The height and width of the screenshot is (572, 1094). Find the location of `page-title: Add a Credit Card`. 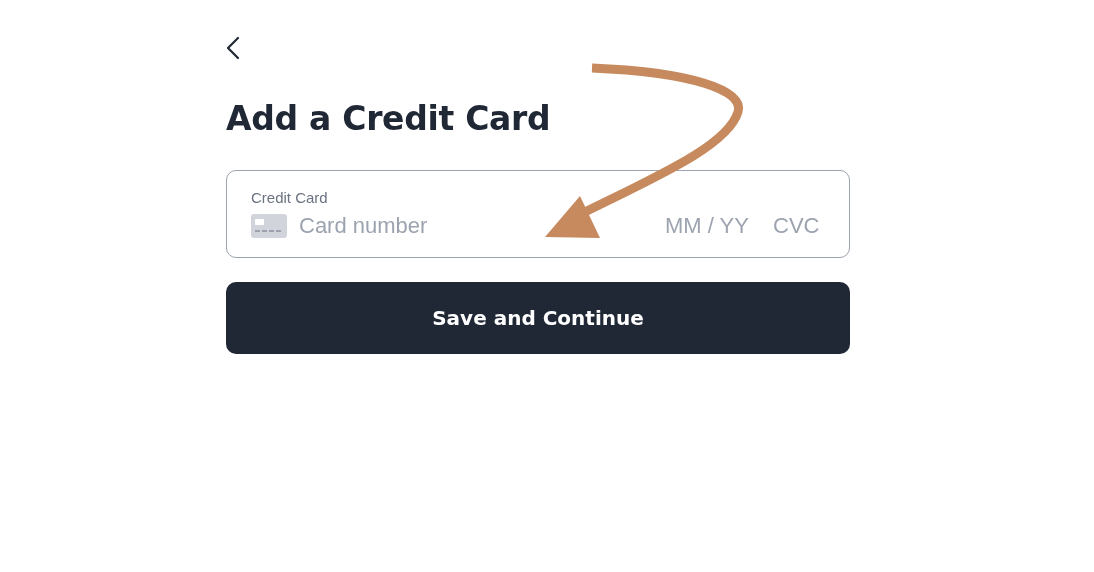

page-title: Add a Credit Card is located at coordinates (389, 119).